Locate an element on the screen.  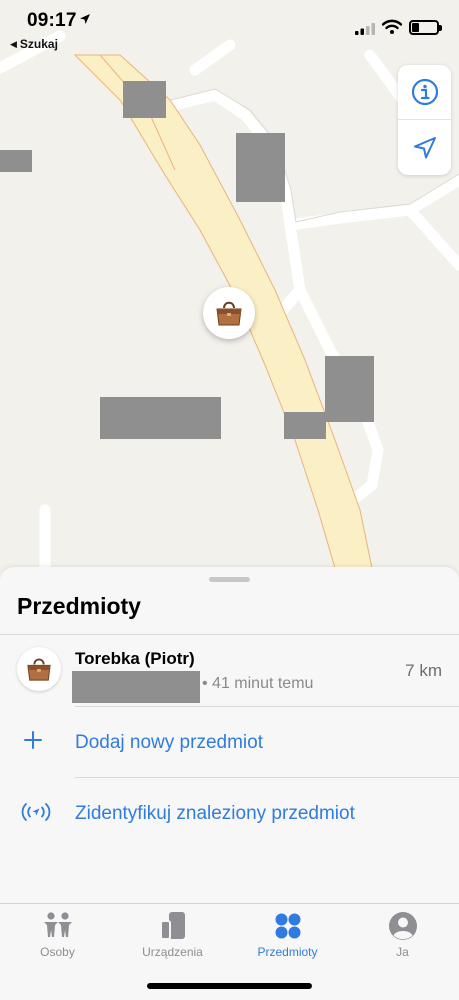
tab-devices: Urządzenia is located at coordinates (172, 939).